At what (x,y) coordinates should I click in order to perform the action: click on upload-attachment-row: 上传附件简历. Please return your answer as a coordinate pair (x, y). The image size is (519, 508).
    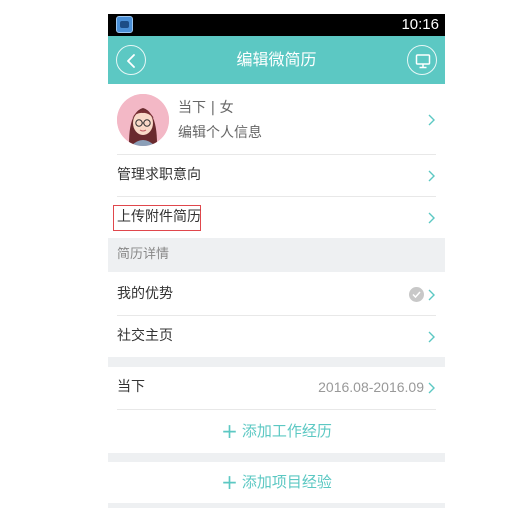
    Looking at the image, I should click on (276, 217).